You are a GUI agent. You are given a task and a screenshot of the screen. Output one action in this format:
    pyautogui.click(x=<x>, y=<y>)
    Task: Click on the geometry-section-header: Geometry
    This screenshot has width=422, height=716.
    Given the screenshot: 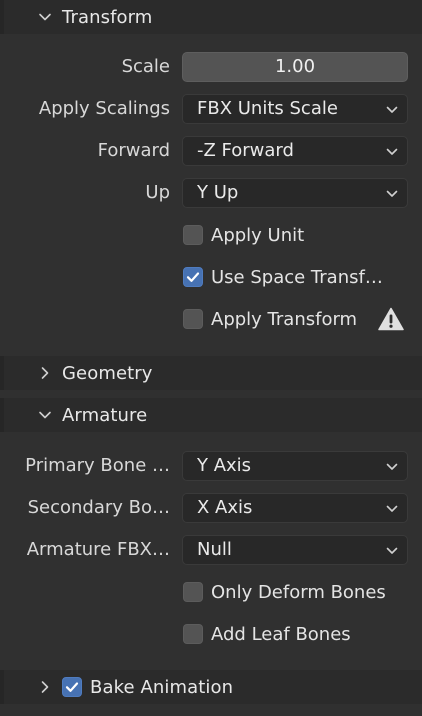 What is the action you would take?
    pyautogui.click(x=211, y=373)
    